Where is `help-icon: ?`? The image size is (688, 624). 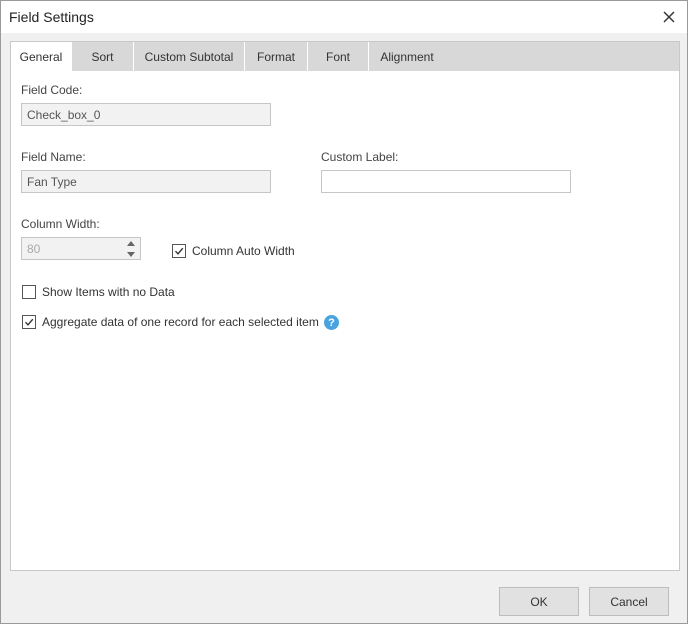
help-icon: ? is located at coordinates (331, 322).